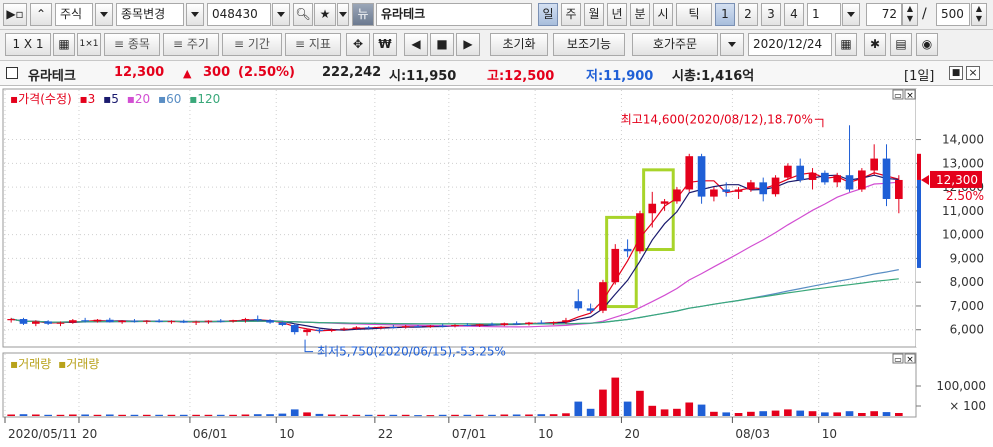 The image size is (993, 447). I want to click on stock-code-dropdown-button, so click(281, 14).